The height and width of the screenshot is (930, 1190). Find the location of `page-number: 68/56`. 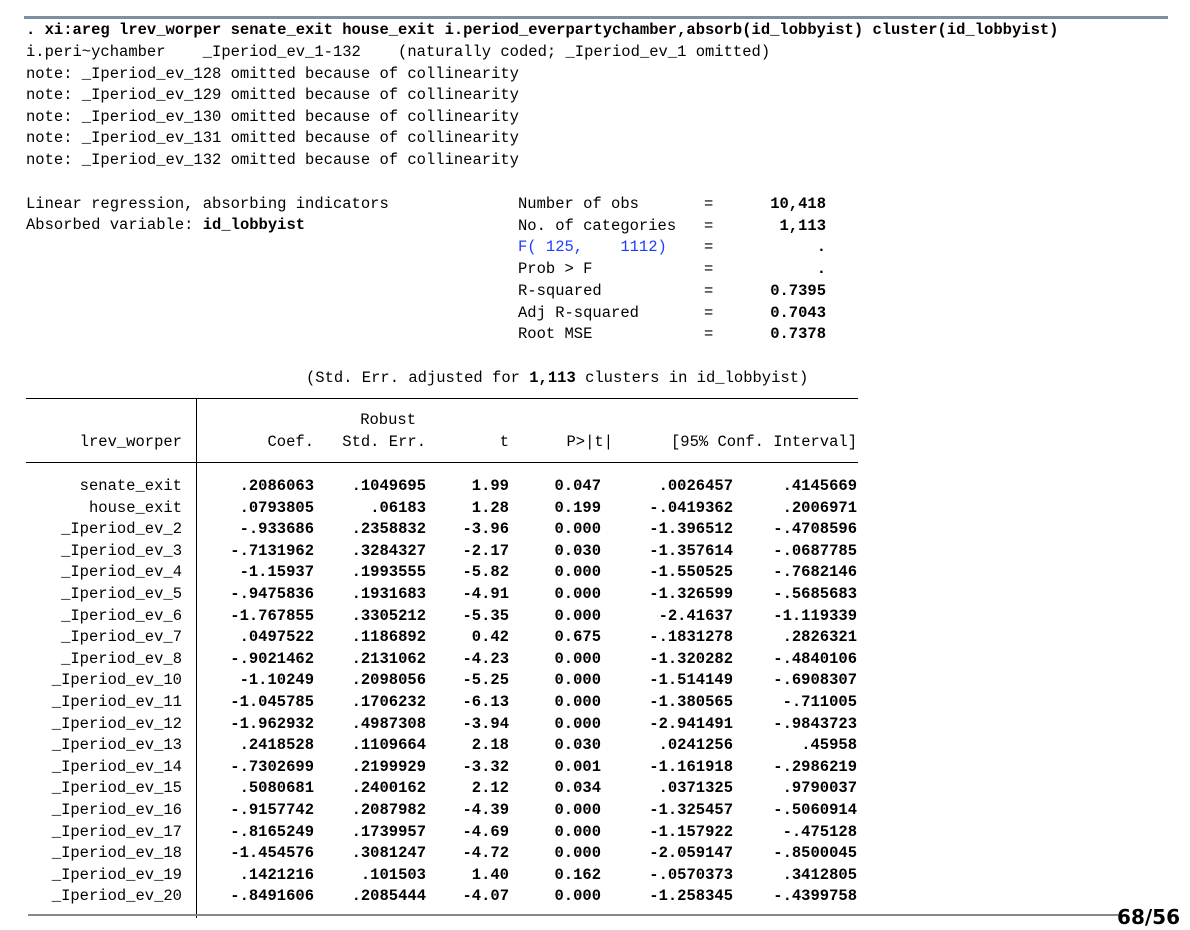

page-number: 68/56 is located at coordinates (1148, 917).